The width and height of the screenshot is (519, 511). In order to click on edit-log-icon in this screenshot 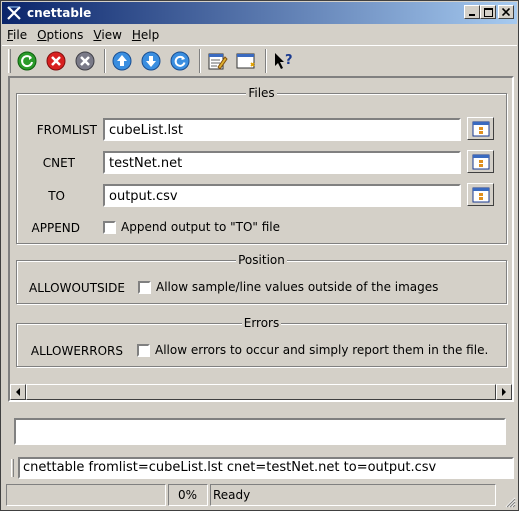, I will do `click(218, 61)`.